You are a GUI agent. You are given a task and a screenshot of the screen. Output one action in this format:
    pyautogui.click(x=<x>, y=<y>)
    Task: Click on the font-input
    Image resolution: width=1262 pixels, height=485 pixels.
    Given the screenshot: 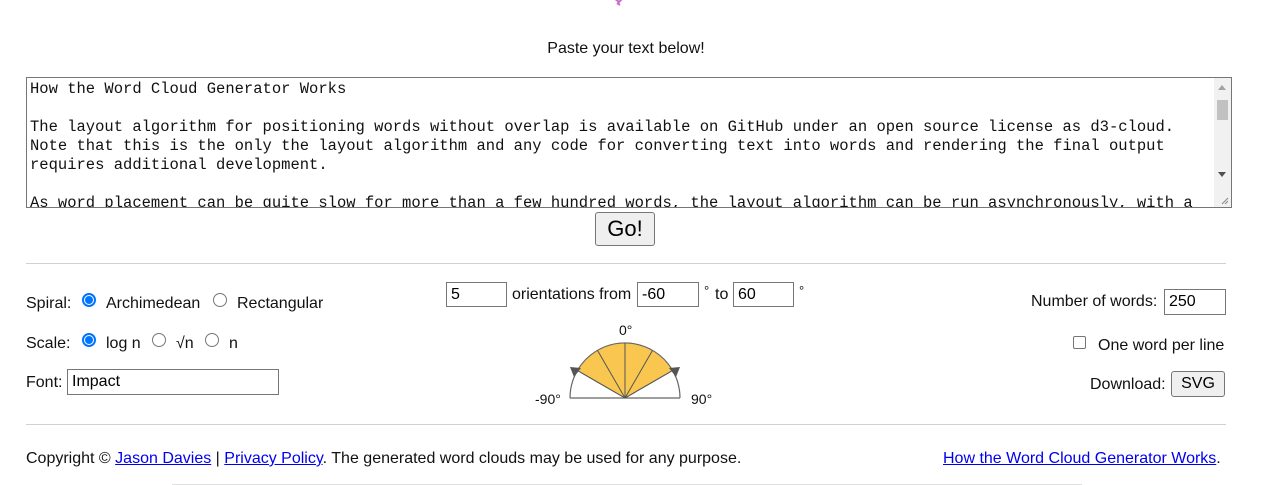 What is the action you would take?
    pyautogui.click(x=173, y=382)
    